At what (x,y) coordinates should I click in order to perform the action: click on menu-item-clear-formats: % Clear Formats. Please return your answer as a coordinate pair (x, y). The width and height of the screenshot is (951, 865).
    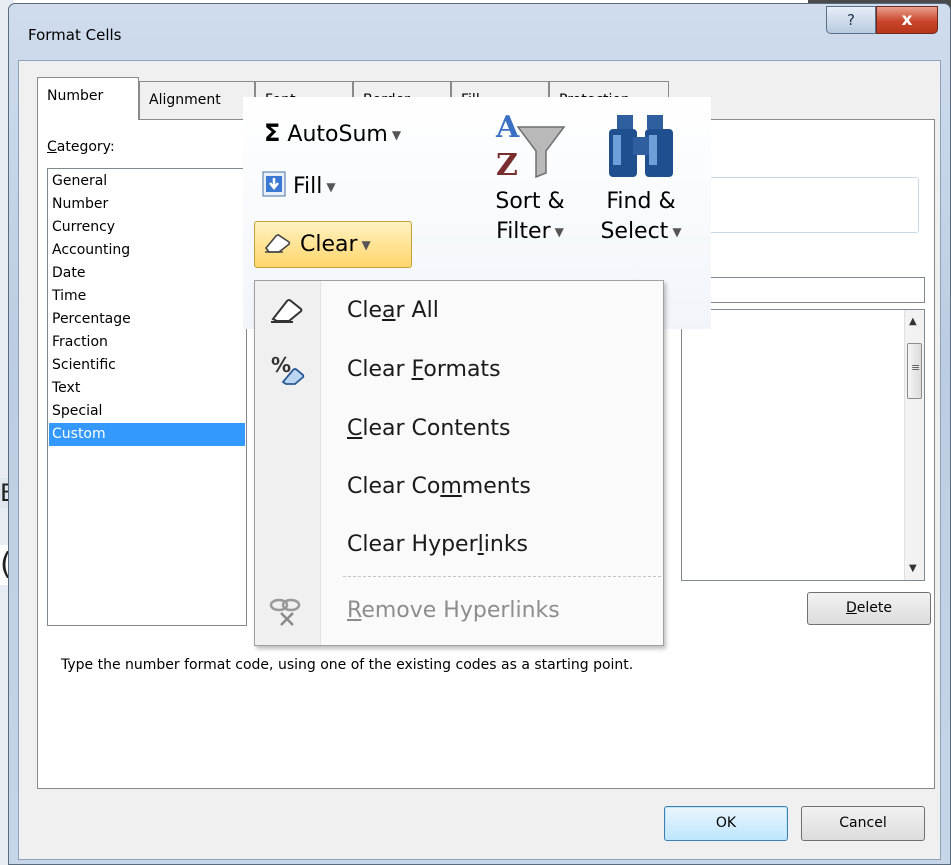
    Looking at the image, I should click on (459, 370).